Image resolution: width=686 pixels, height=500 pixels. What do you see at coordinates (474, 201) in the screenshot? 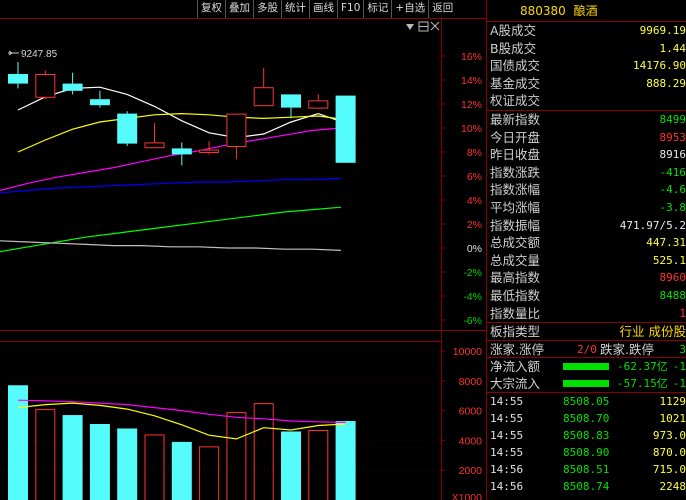
I see `price-tick-label: 4%` at bounding box center [474, 201].